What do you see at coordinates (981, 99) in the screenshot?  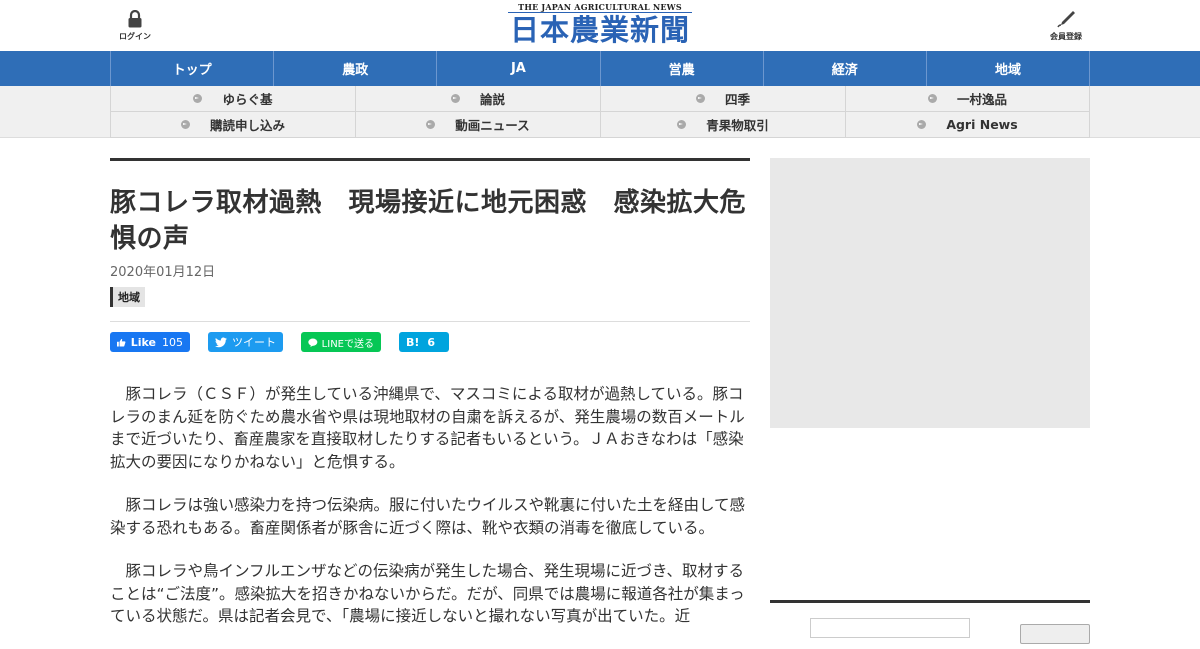 I see `subnav-label: 一村逸品` at bounding box center [981, 99].